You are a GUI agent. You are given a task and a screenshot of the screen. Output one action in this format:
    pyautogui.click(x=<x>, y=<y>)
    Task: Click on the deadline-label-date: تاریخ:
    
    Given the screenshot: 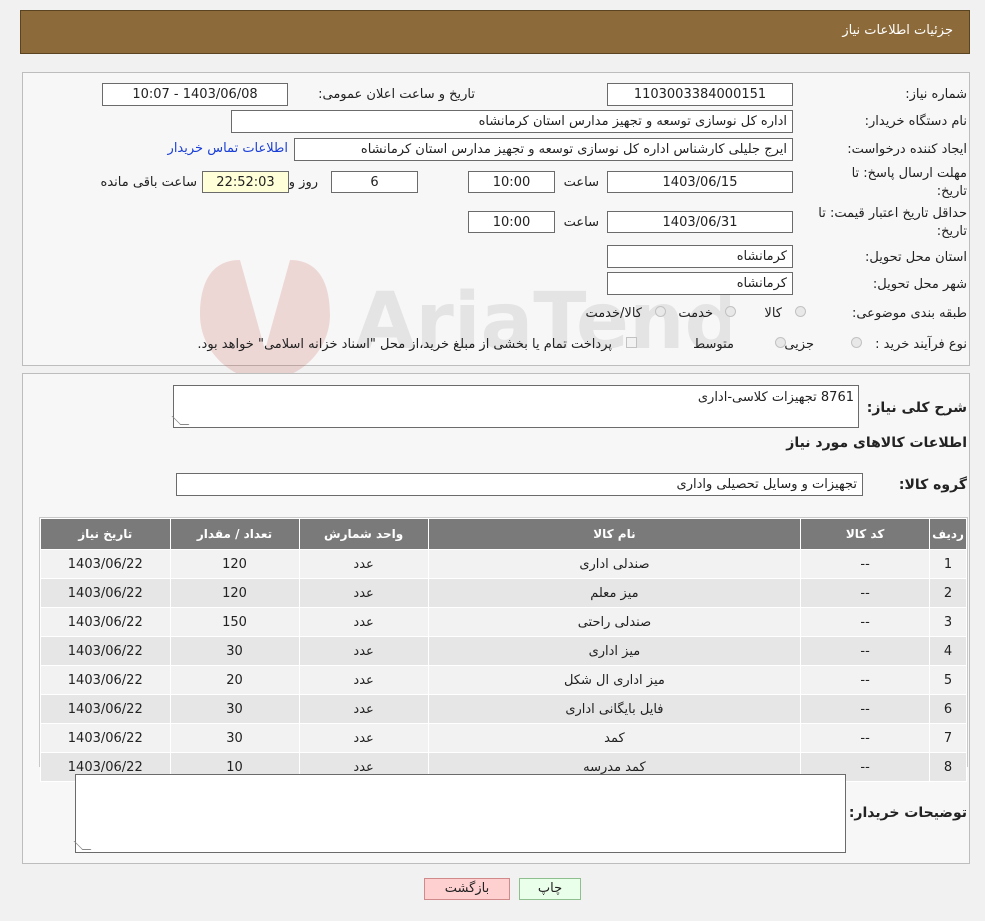 What is the action you would take?
    pyautogui.click(x=951, y=191)
    